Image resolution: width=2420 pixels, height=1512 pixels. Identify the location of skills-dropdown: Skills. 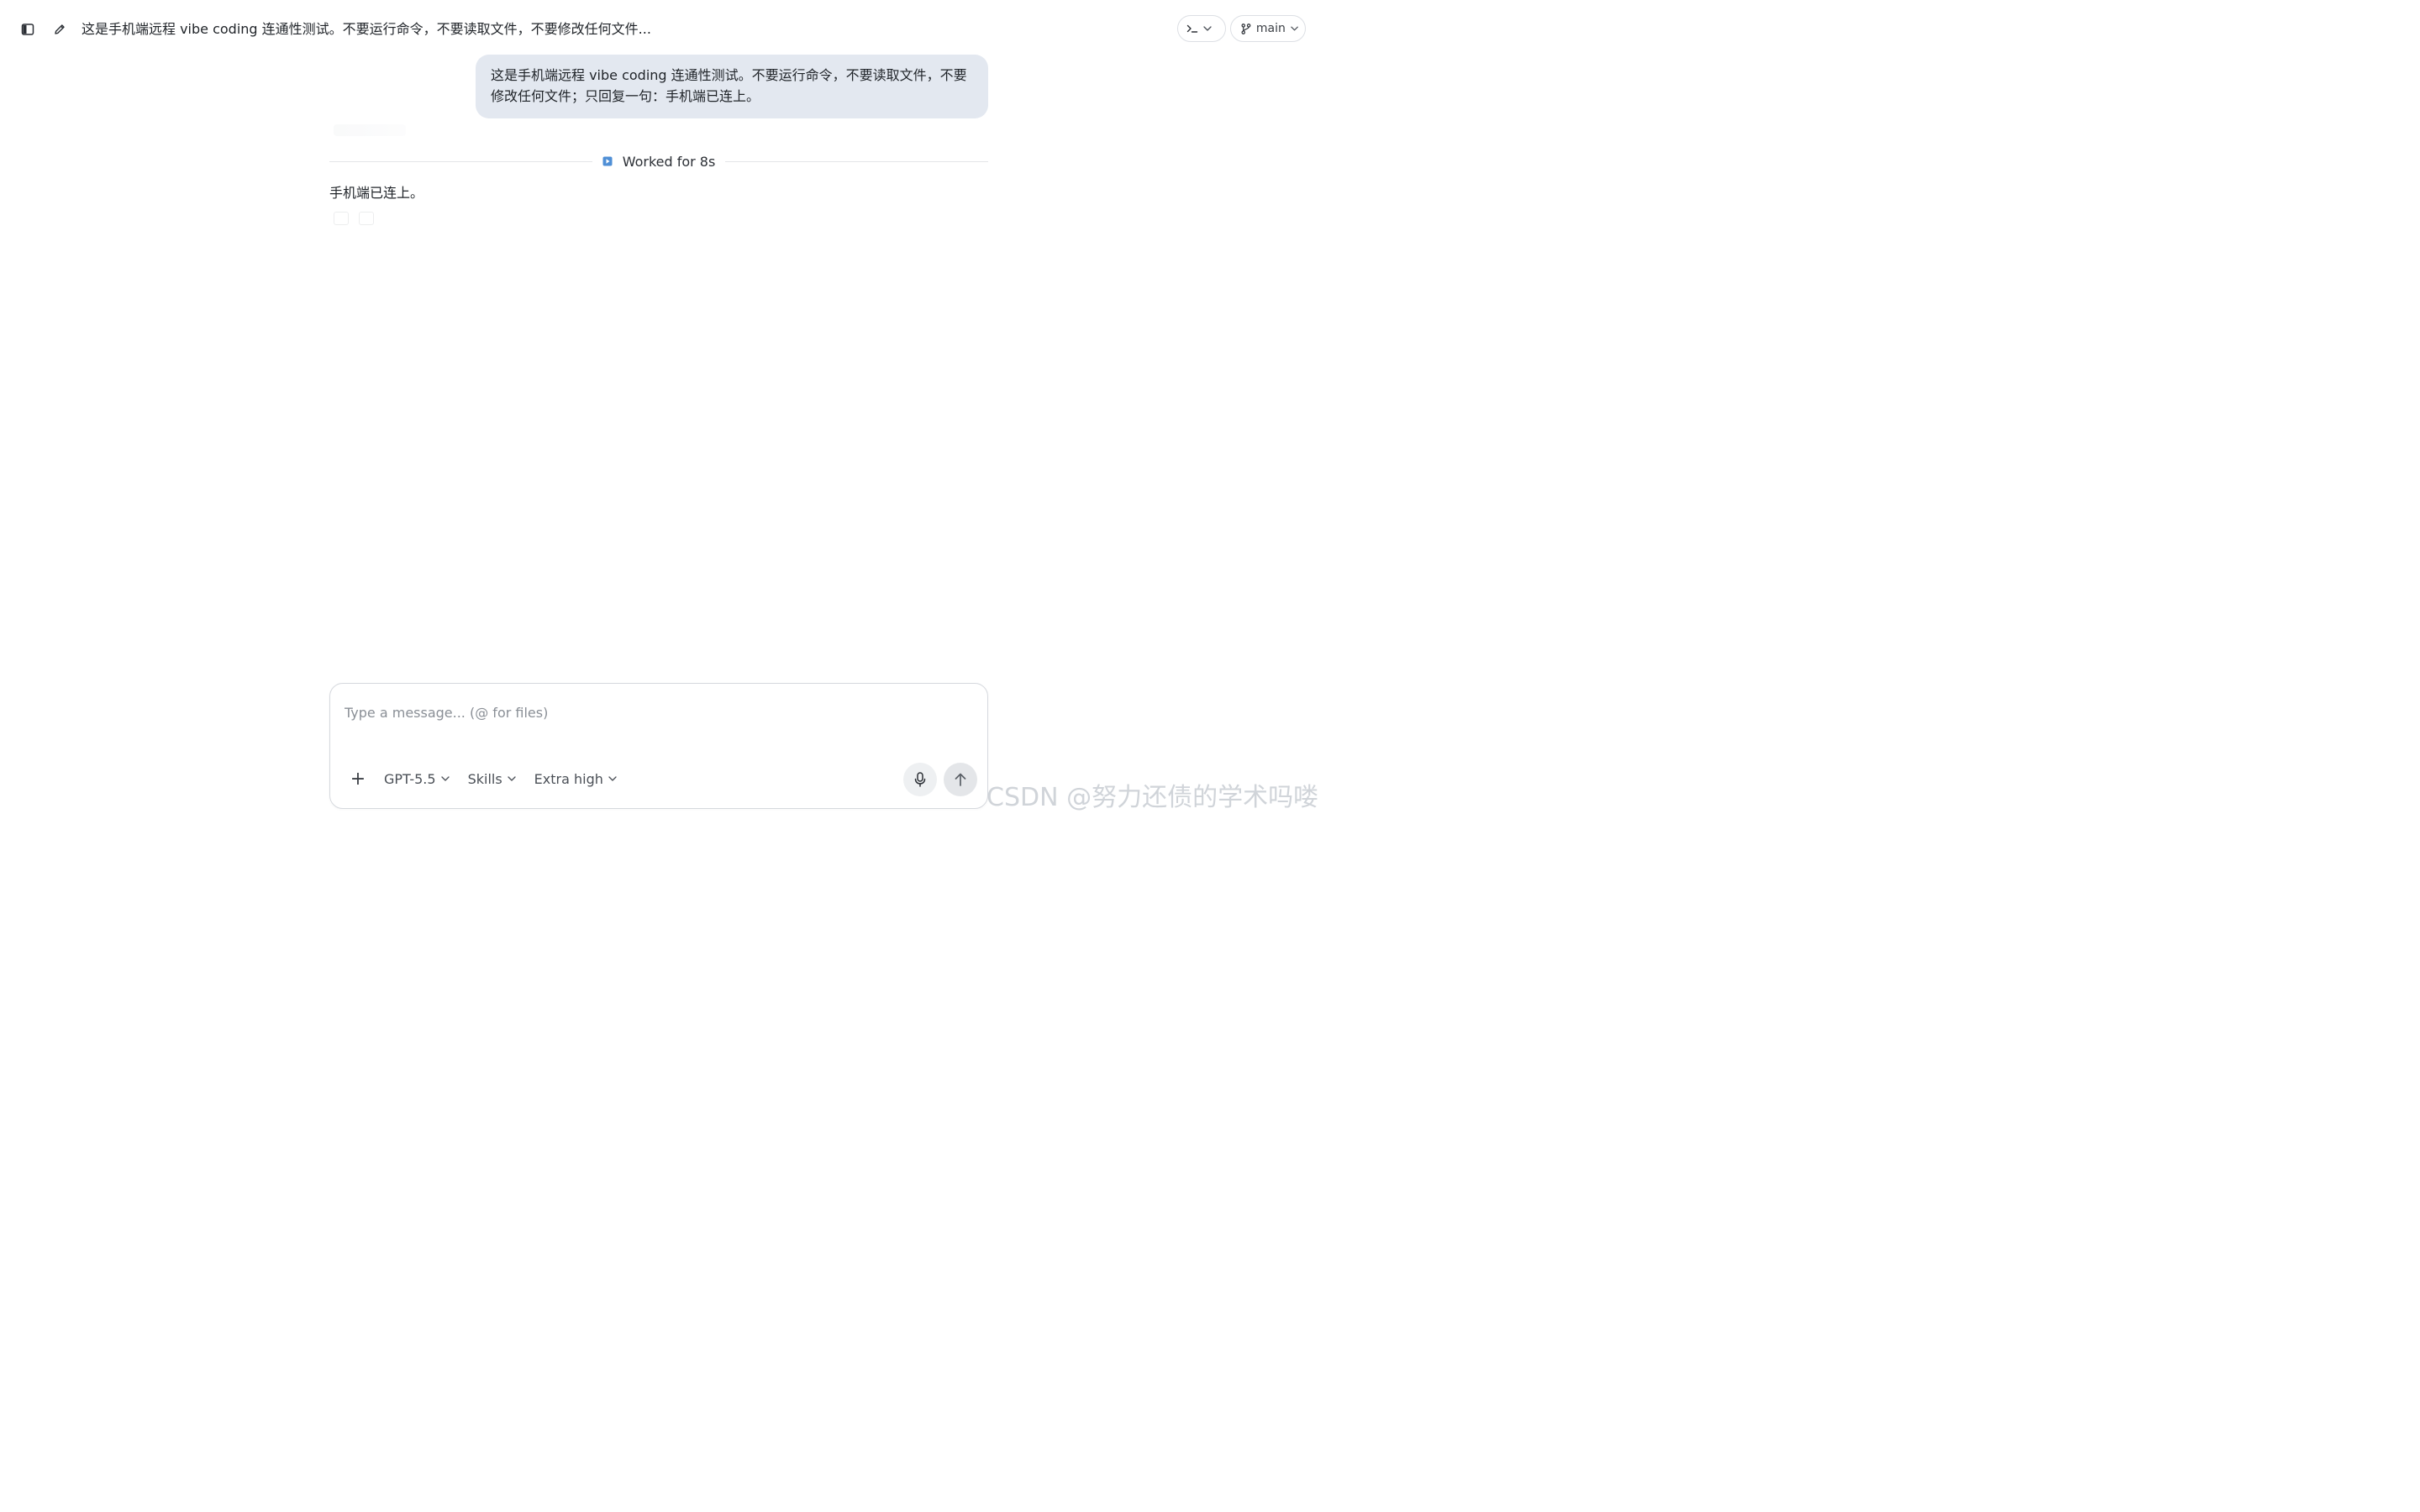
(492, 779).